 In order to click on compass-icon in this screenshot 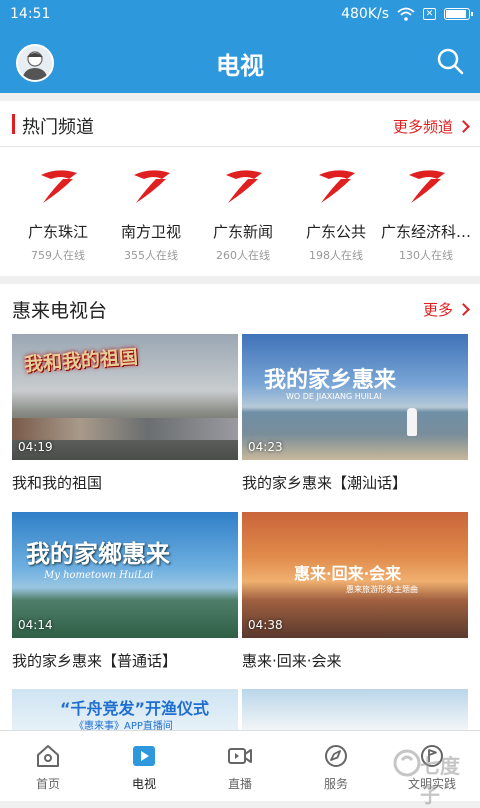, I will do `click(336, 756)`.